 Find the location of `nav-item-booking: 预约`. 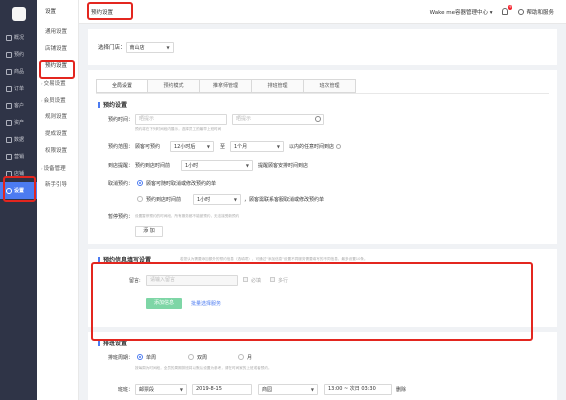

nav-item-booking: 预约 is located at coordinates (18, 54).